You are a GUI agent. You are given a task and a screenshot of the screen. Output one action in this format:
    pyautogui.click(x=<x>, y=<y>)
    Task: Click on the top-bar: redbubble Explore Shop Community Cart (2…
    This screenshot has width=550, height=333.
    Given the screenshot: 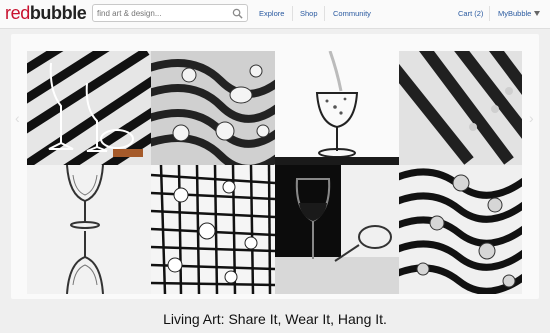 What is the action you would take?
    pyautogui.click(x=275, y=14)
    